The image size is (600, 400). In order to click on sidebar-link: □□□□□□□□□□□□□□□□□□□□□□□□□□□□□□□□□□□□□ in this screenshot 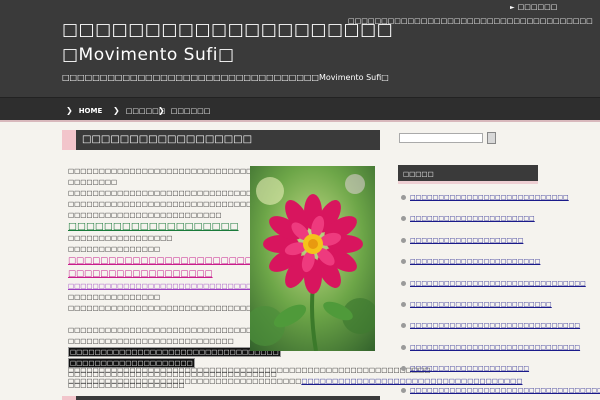, I will do `click(505, 390)`.